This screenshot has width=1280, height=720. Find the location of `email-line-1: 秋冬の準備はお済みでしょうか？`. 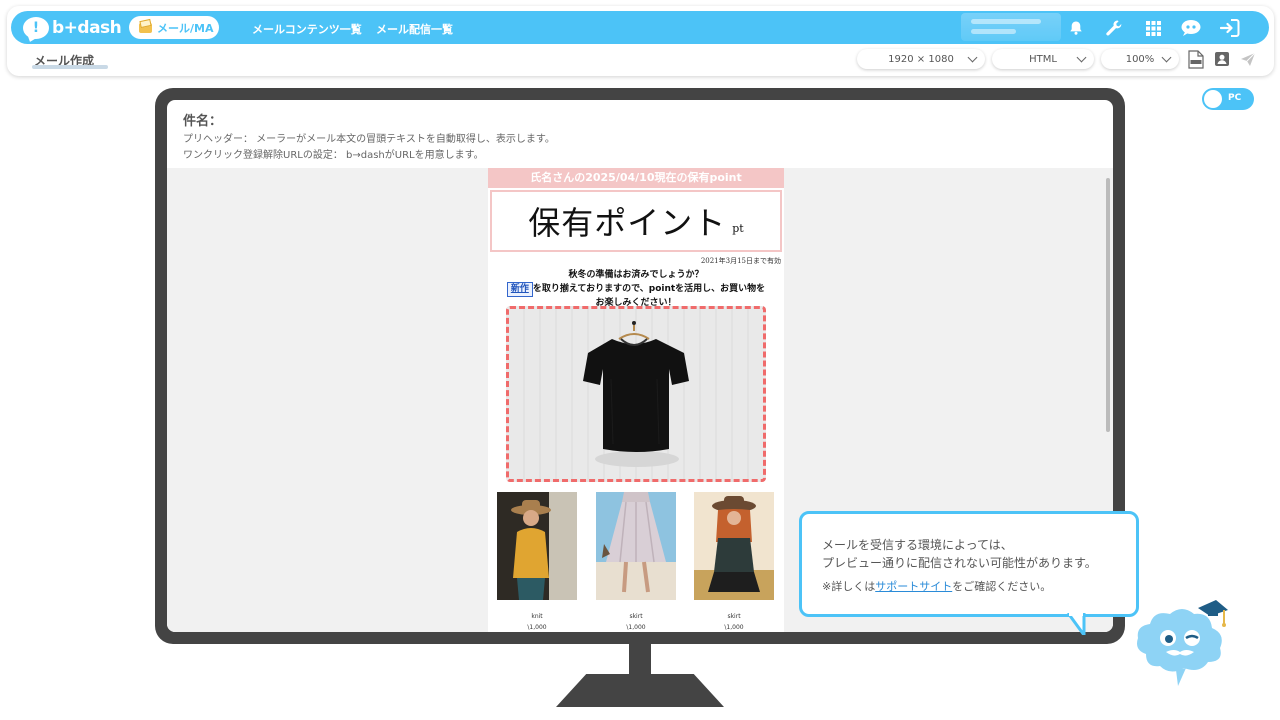

email-line-1: 秋冬の準備はお済みでしょうか？ is located at coordinates (636, 275).